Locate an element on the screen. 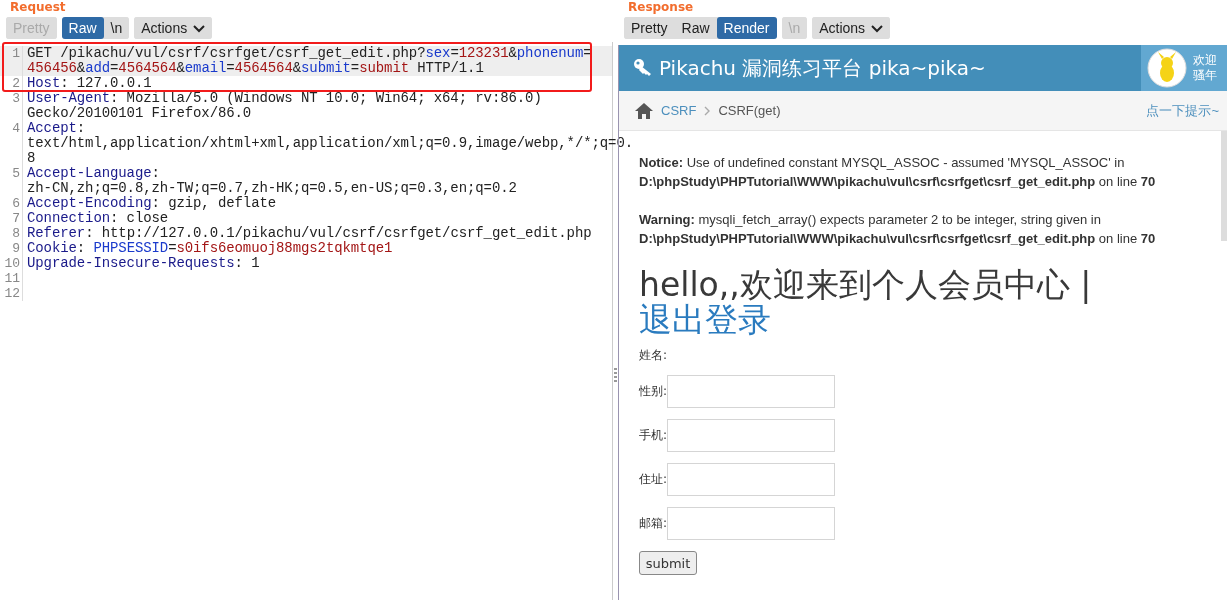 The image size is (1227, 600). line-number: 2 is located at coordinates (11, 83).